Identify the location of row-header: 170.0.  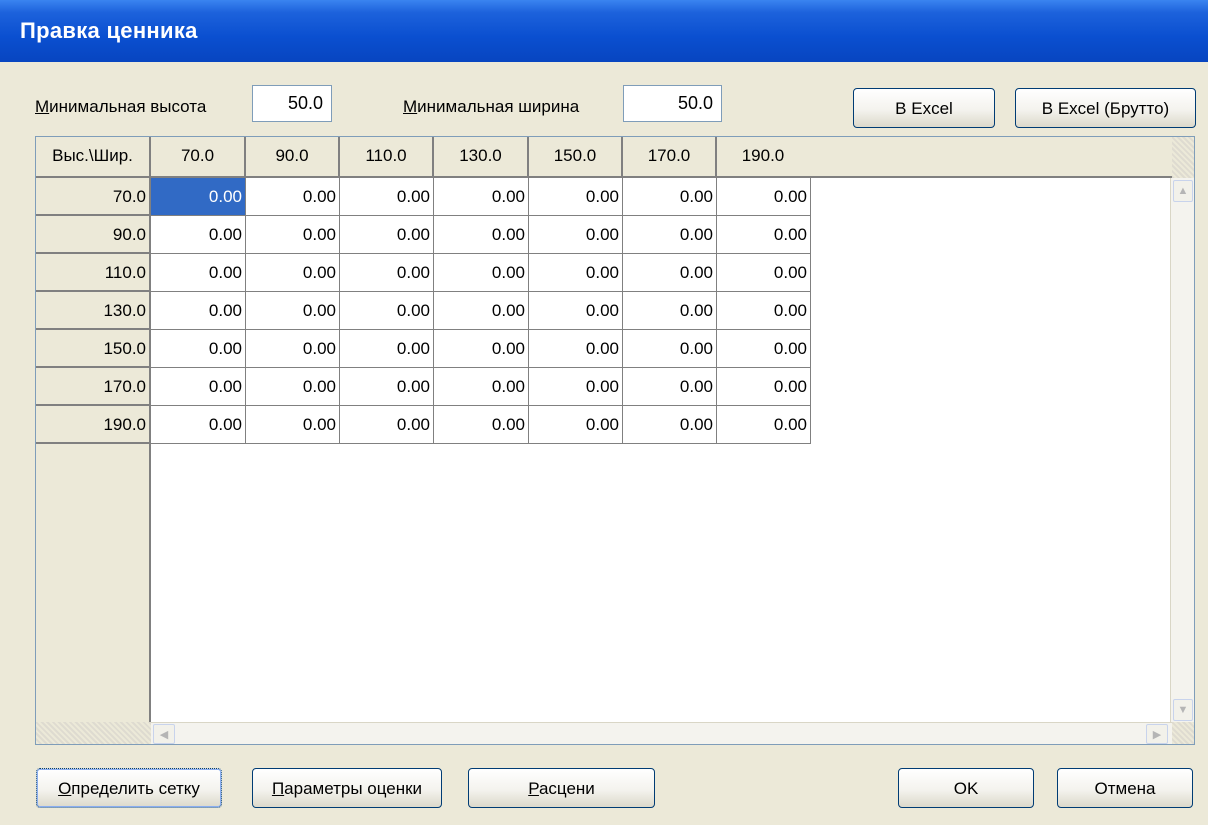
(93, 387).